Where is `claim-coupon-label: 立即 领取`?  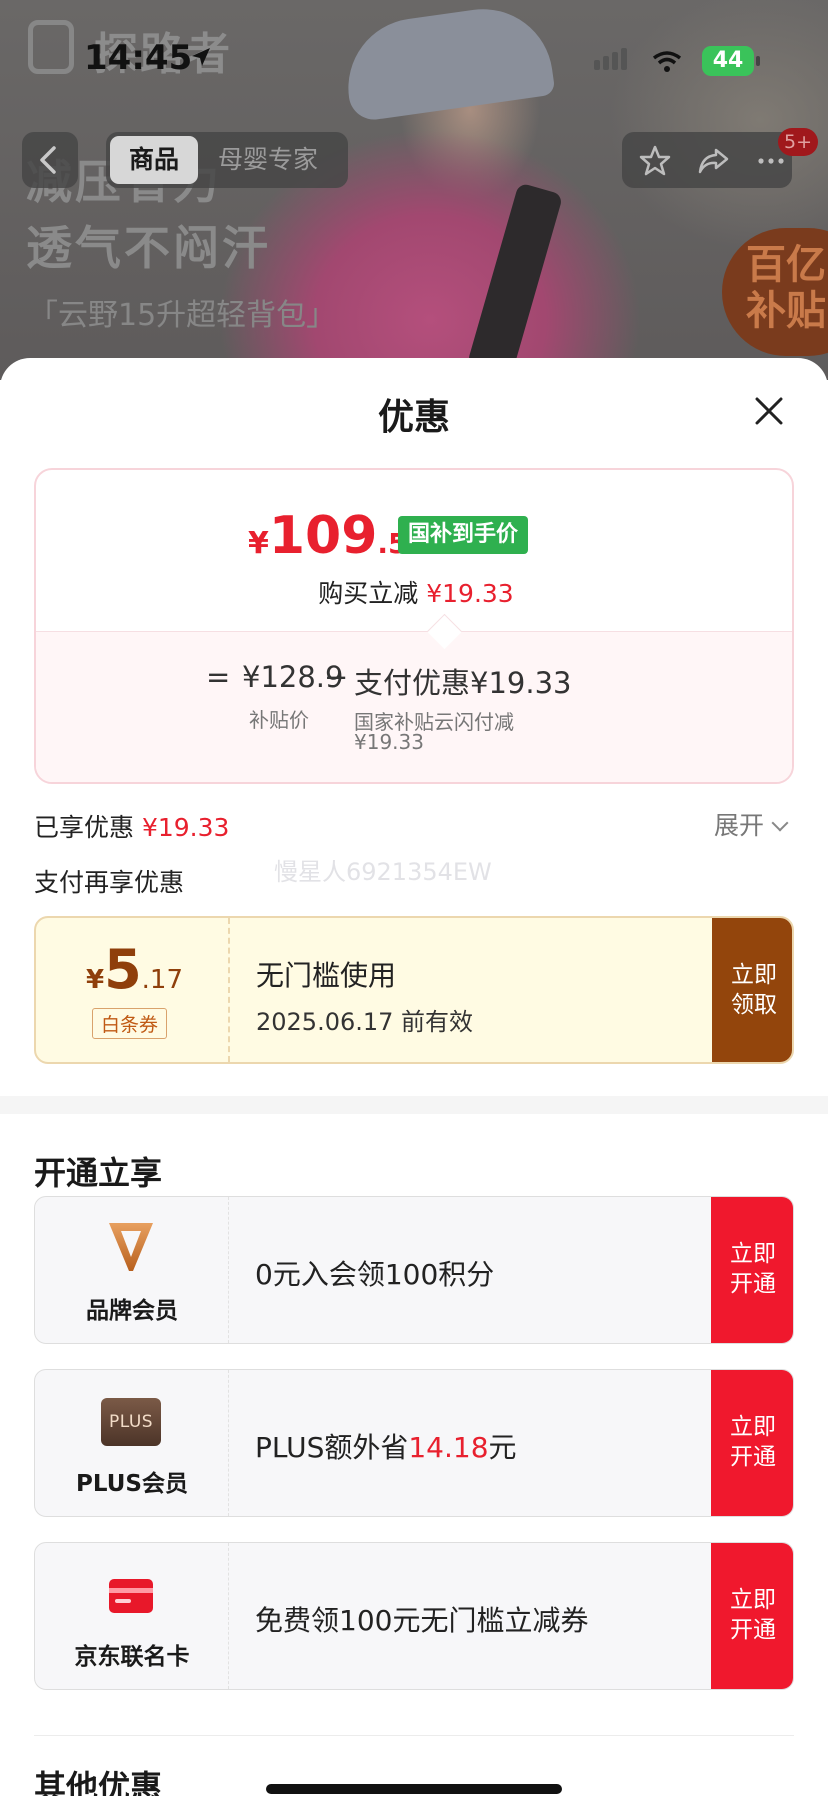 claim-coupon-label: 立即 领取 is located at coordinates (754, 990).